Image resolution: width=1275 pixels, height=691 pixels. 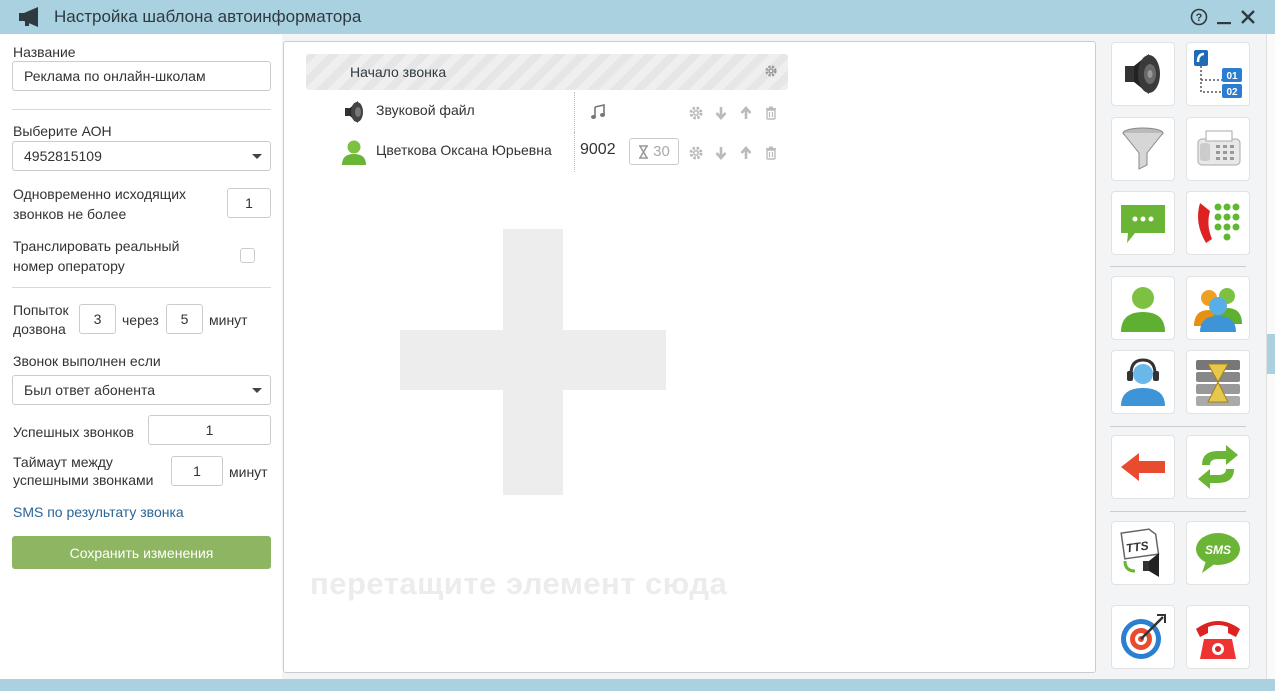 I want to click on concurrent-input: 1, so click(x=249, y=203).